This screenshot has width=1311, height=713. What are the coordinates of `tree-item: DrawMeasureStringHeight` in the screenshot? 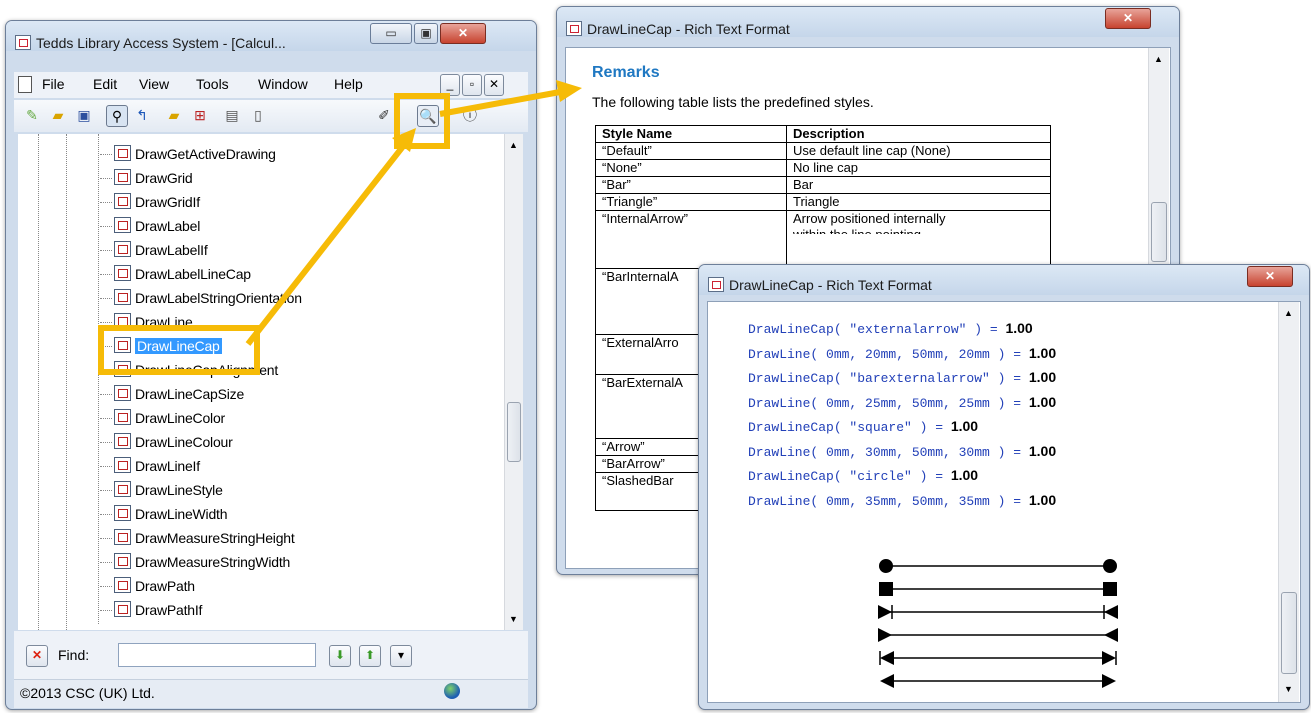 It's located at (197, 538).